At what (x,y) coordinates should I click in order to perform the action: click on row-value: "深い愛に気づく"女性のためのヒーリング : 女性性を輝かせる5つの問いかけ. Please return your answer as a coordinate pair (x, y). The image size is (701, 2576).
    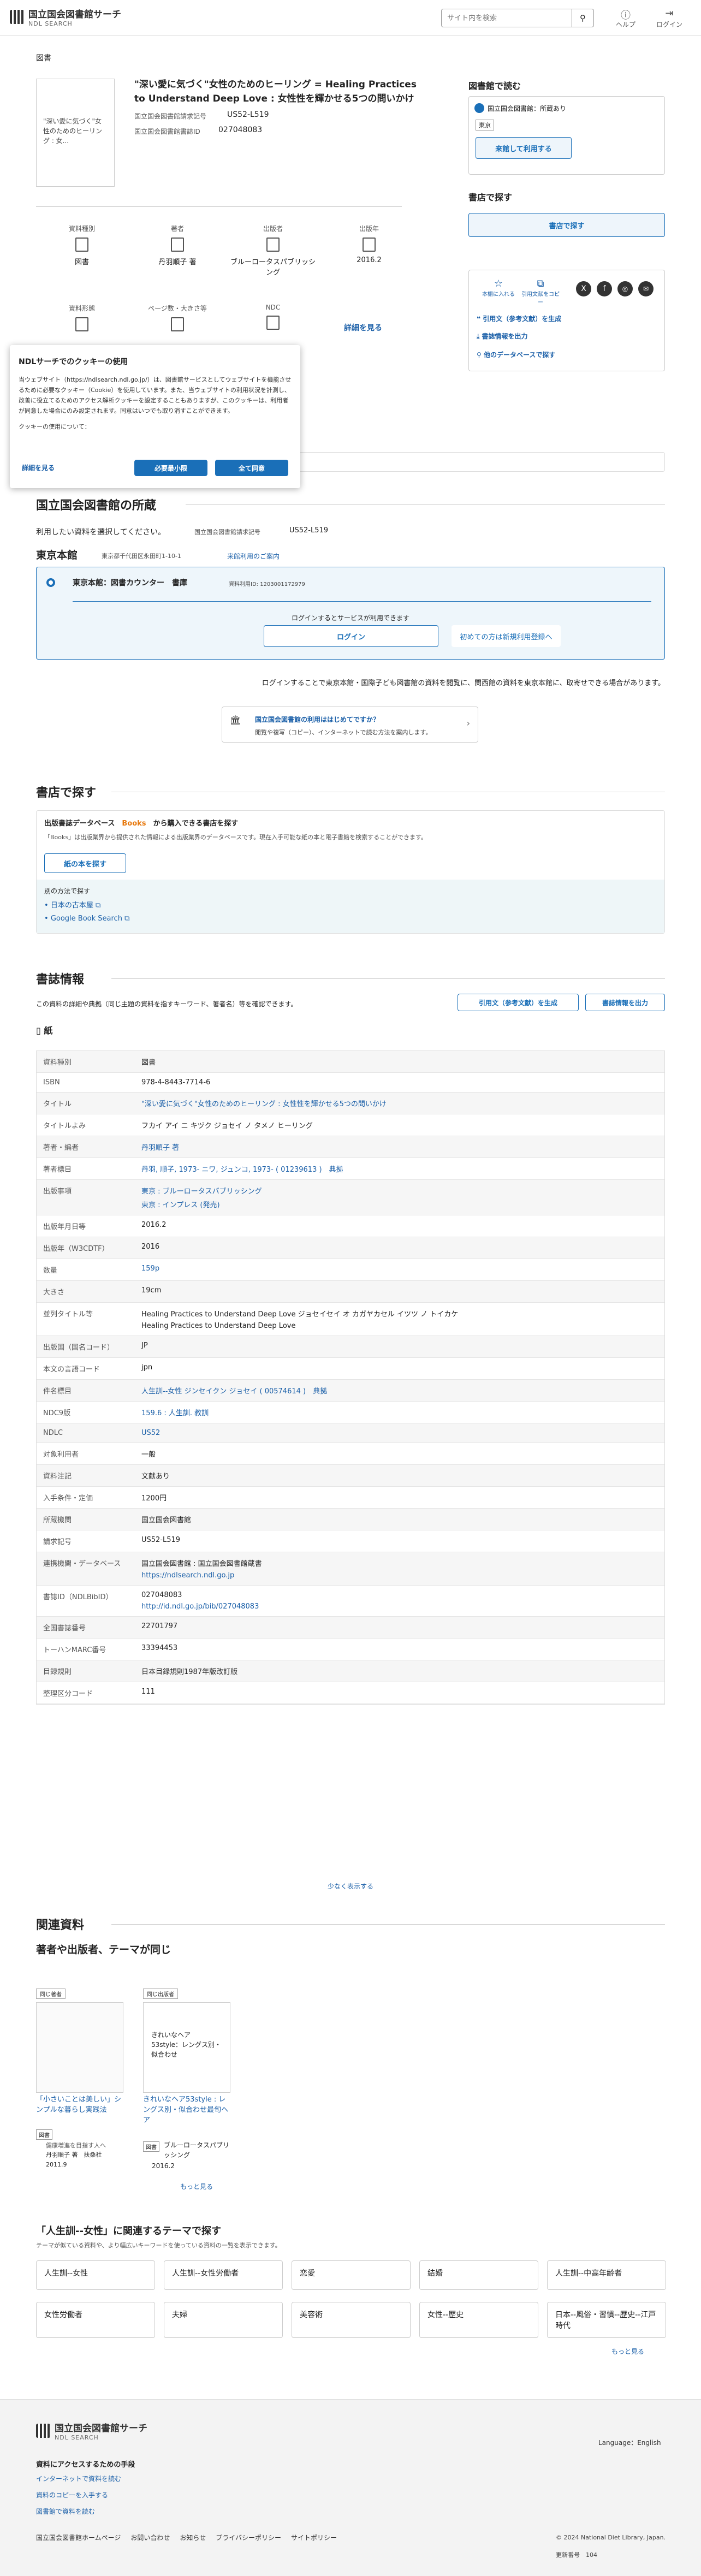
    Looking at the image, I should click on (399, 1103).